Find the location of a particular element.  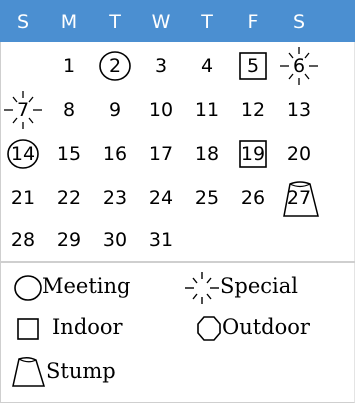

day-number: 27 is located at coordinates (299, 198).